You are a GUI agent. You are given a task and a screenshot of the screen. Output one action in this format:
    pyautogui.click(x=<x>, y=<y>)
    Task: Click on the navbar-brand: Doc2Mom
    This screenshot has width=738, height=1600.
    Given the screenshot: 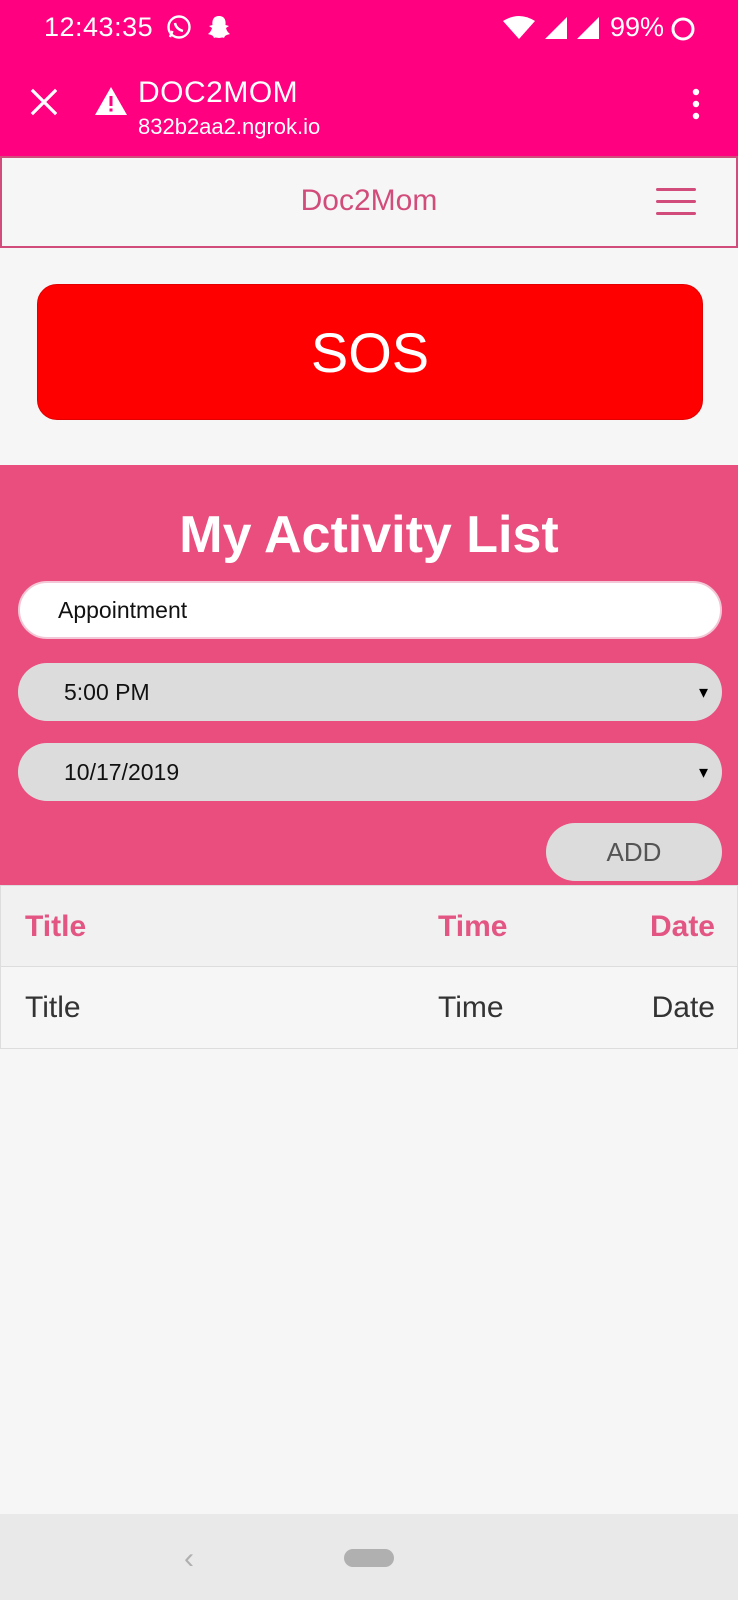 What is the action you would take?
    pyautogui.click(x=369, y=201)
    